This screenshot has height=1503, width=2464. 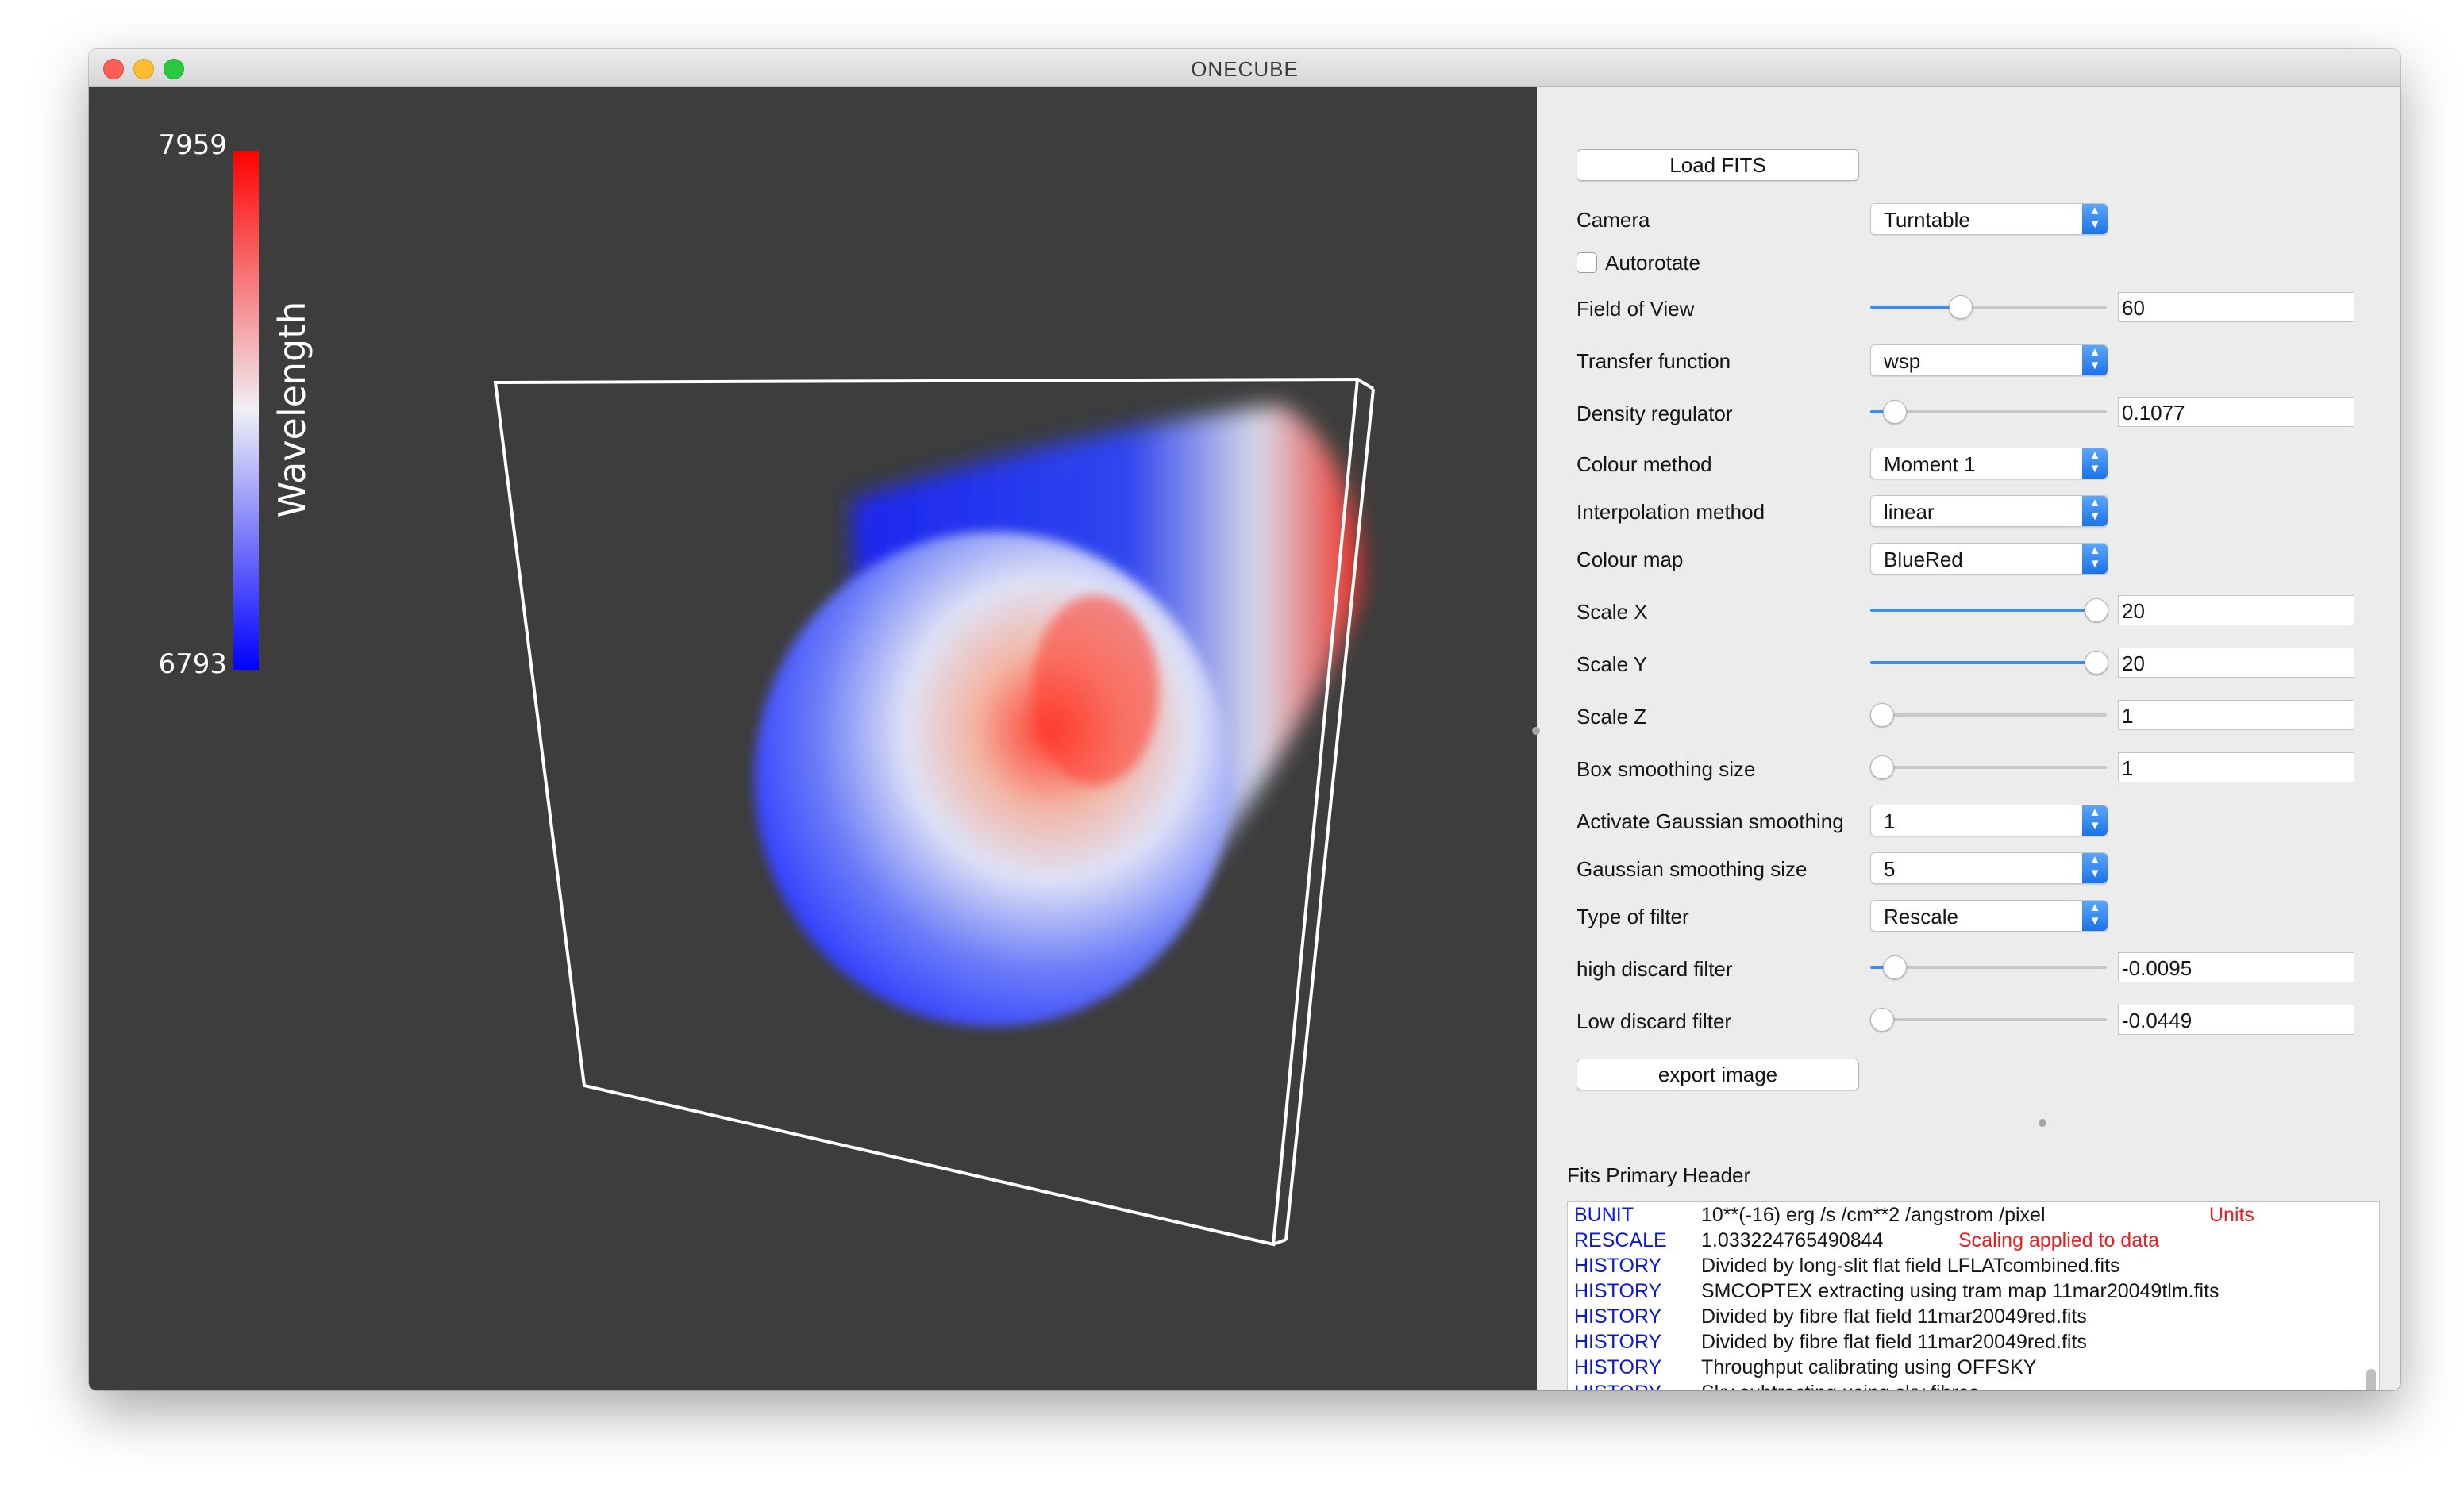 I want to click on scale-x-slider, so click(x=1989, y=610).